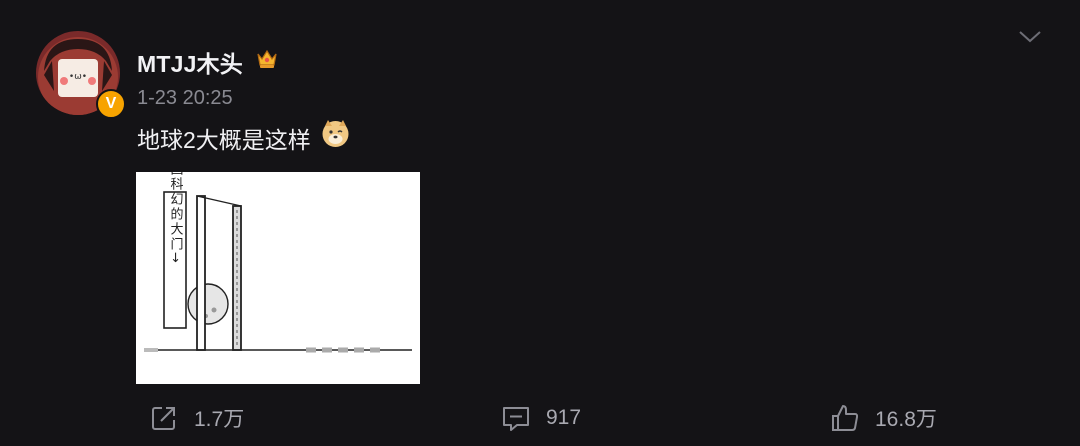 This screenshot has width=1080, height=446. I want to click on crown-icon, so click(267, 58).